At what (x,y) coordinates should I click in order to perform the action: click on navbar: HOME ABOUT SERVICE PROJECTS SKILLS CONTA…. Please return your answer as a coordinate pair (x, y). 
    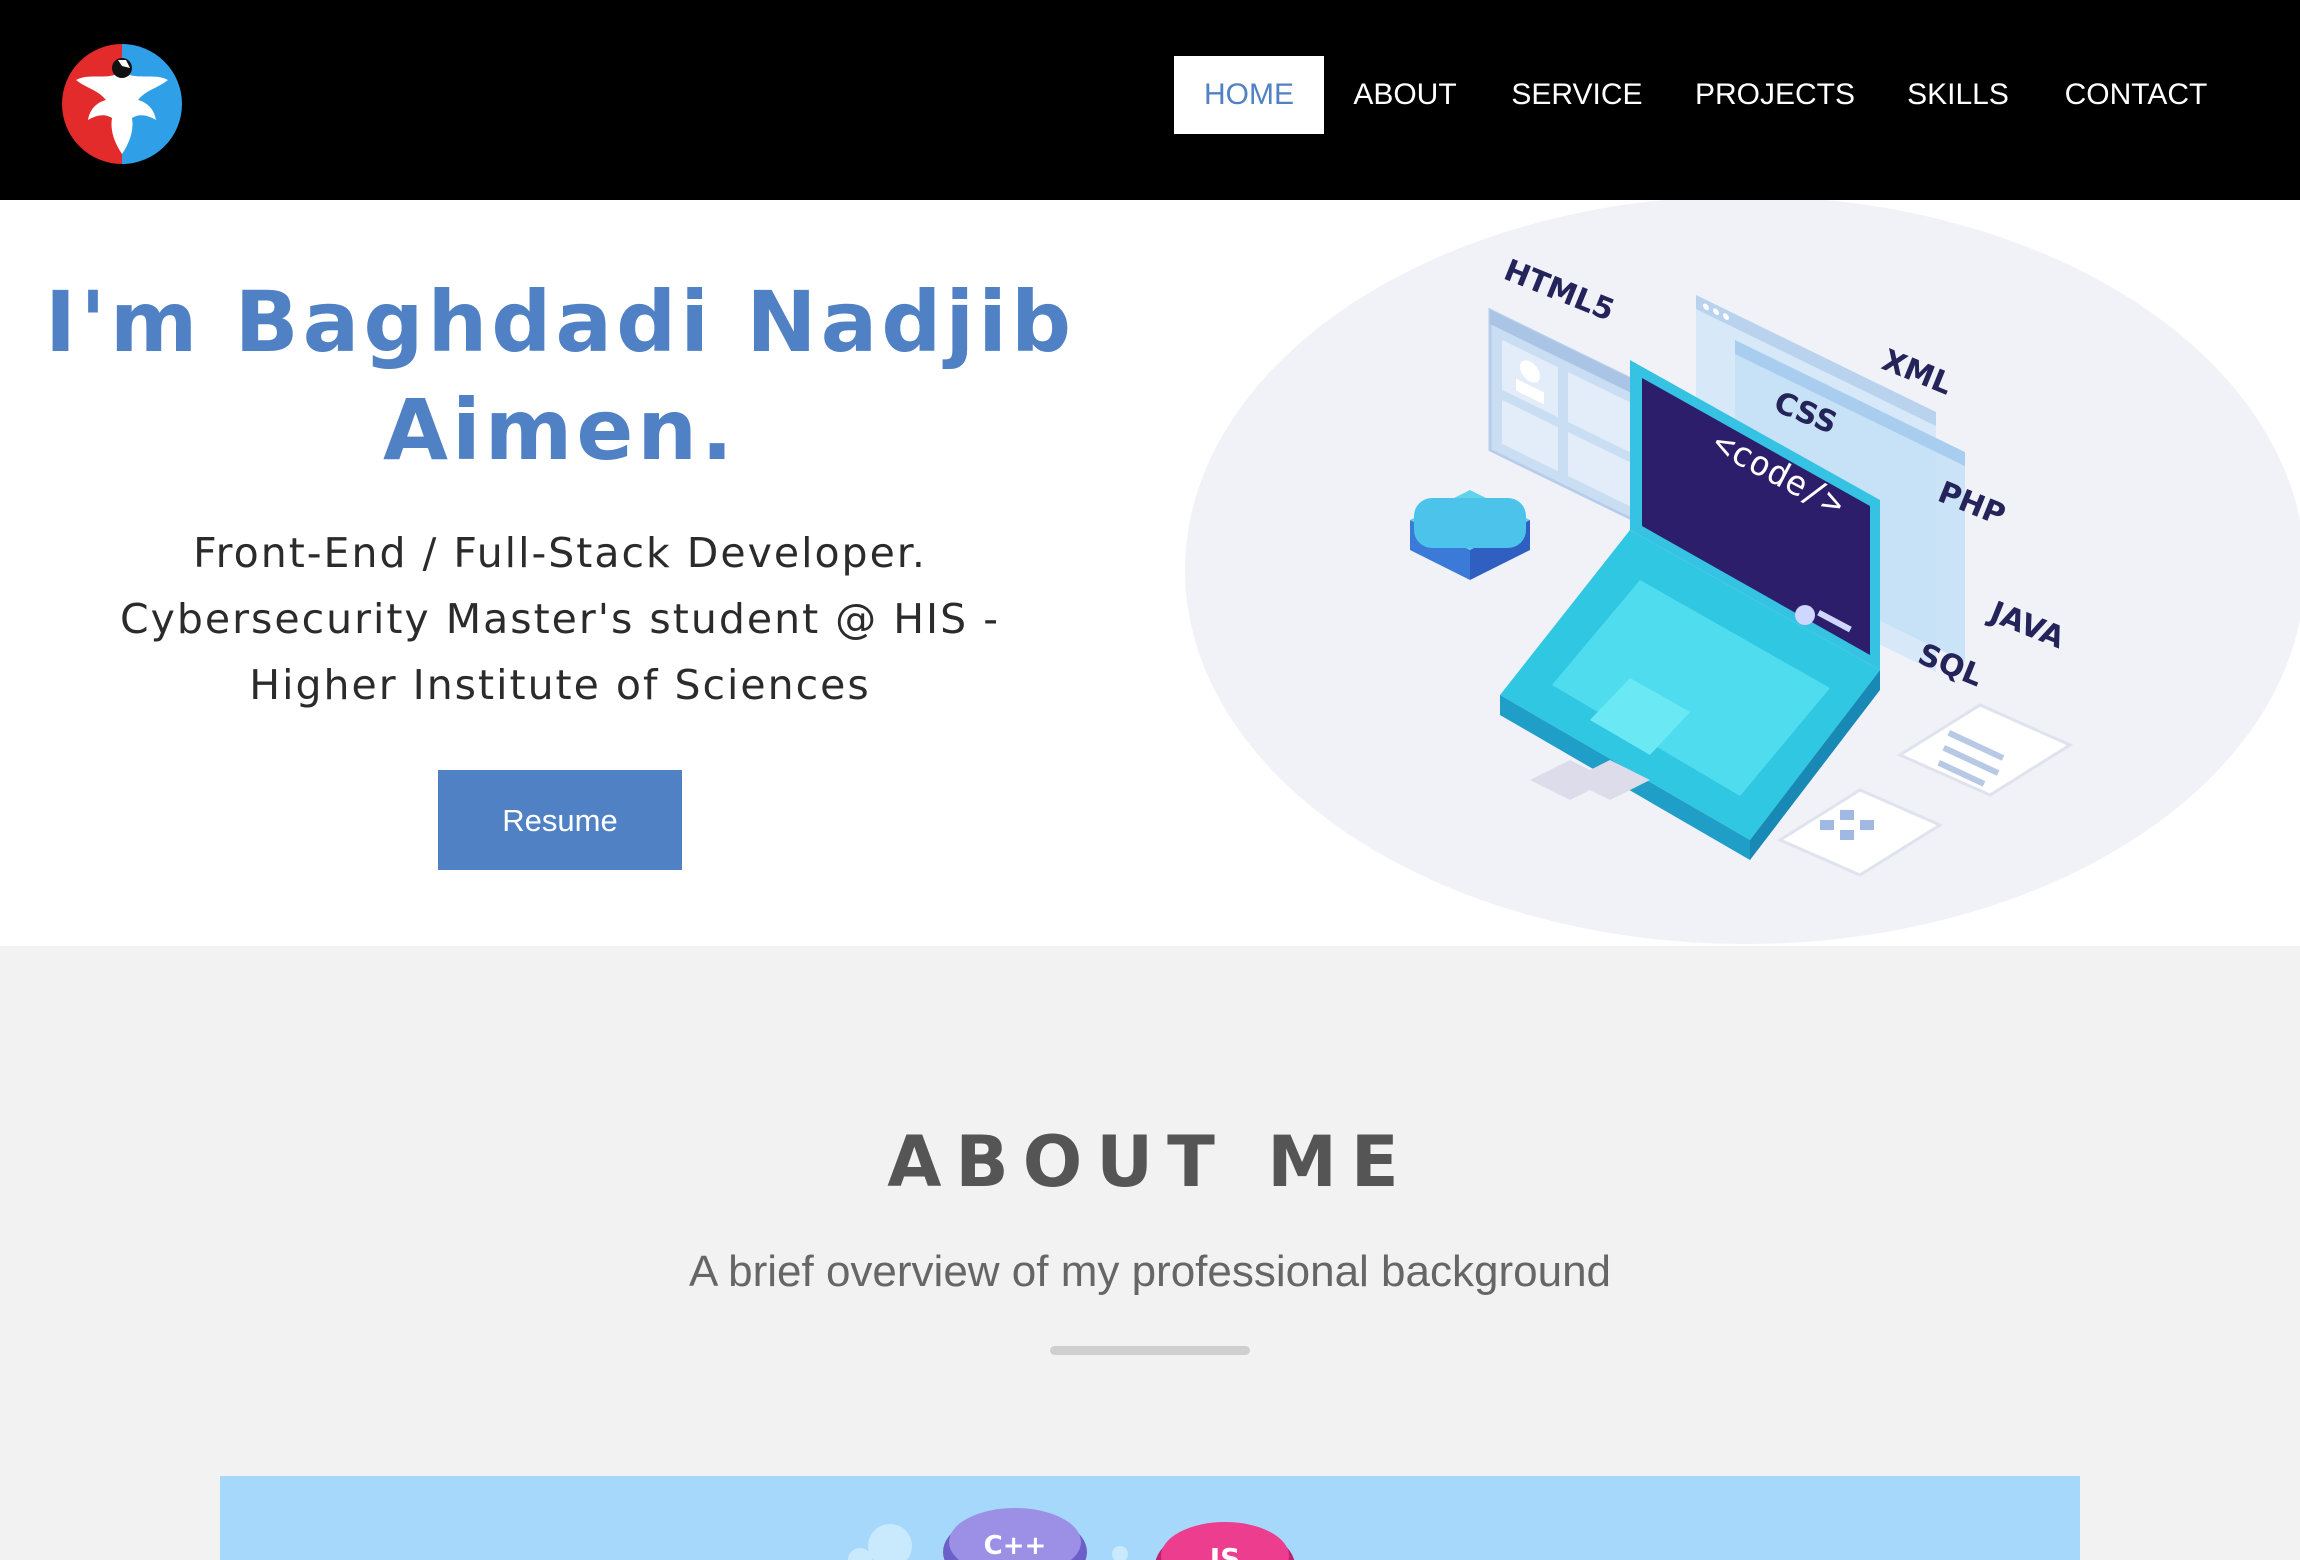
    Looking at the image, I should click on (1150, 100).